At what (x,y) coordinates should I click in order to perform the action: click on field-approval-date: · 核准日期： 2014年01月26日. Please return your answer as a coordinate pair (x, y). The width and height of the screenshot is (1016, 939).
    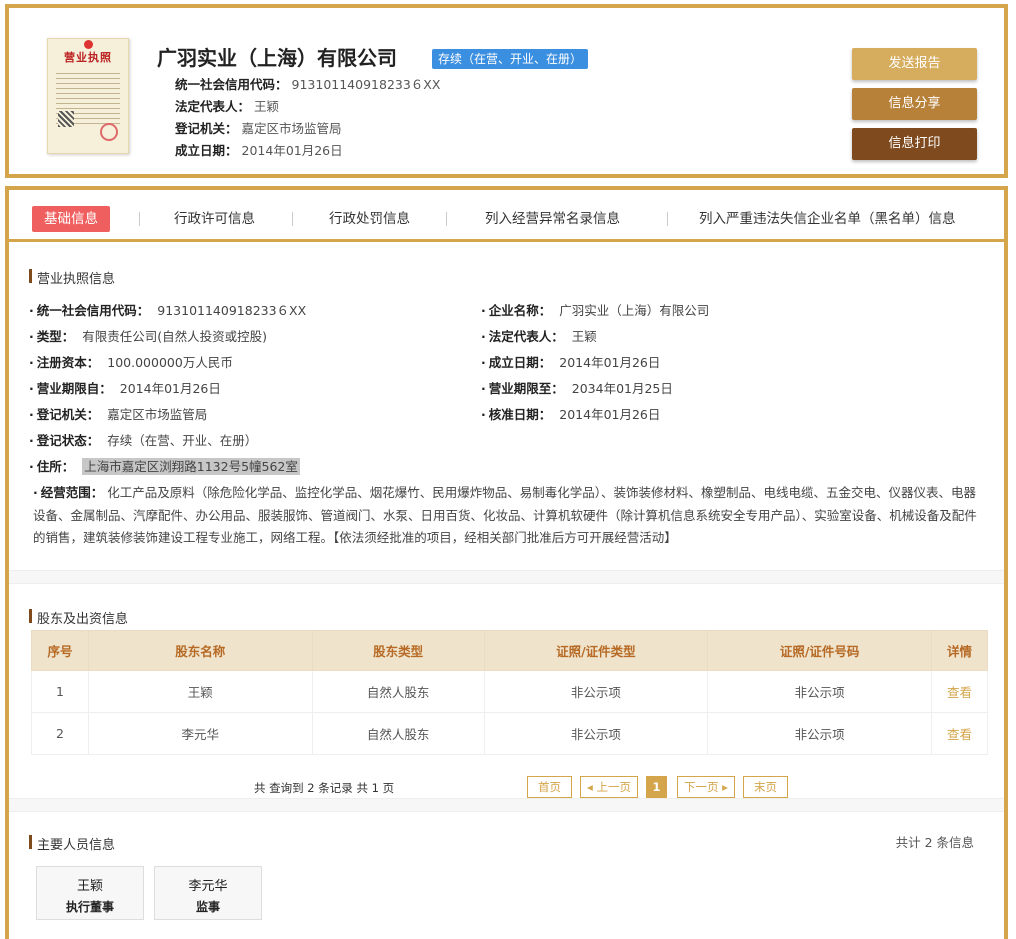
    Looking at the image, I should click on (571, 414).